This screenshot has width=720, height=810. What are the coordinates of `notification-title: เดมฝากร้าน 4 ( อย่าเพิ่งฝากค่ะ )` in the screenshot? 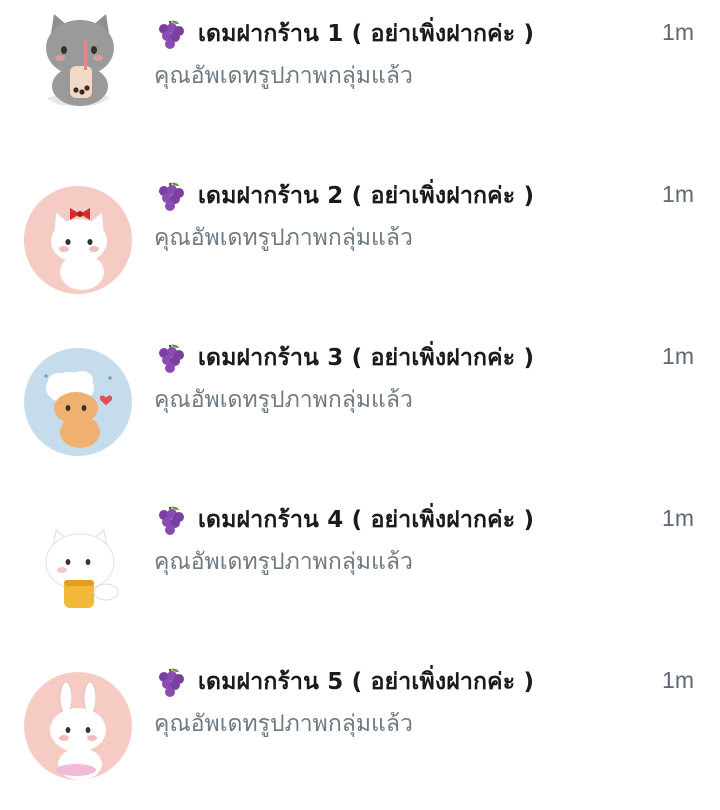 It's located at (366, 520).